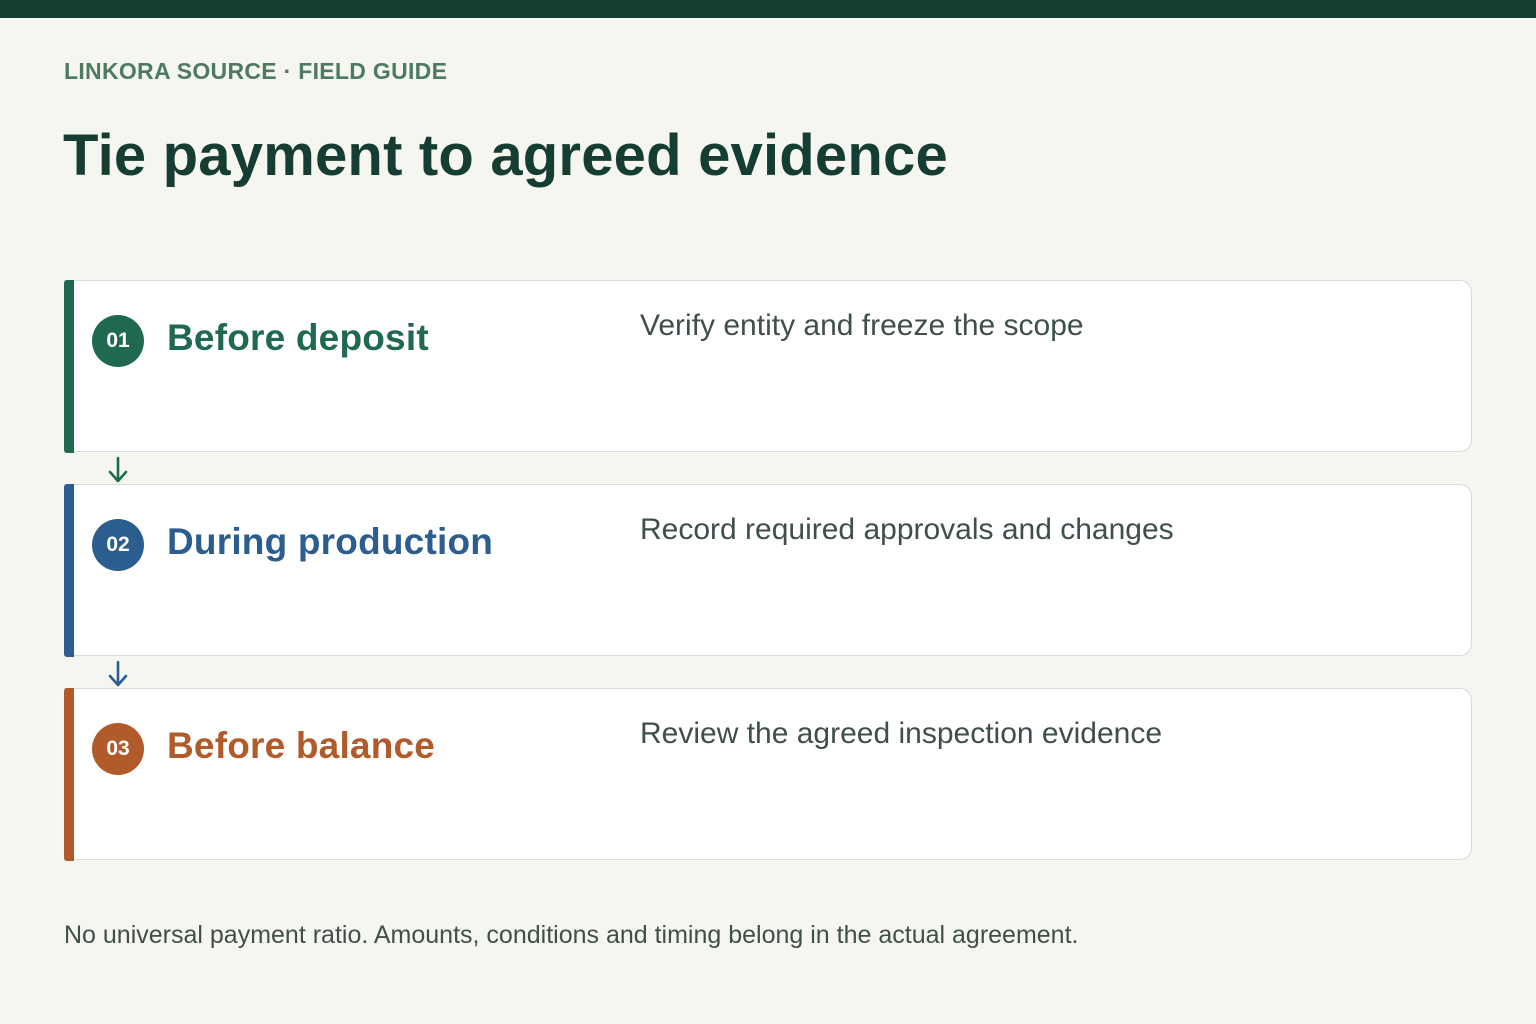  Describe the element at coordinates (505, 155) in the screenshot. I see `page-title: Tie payment to agreed evidence` at that location.